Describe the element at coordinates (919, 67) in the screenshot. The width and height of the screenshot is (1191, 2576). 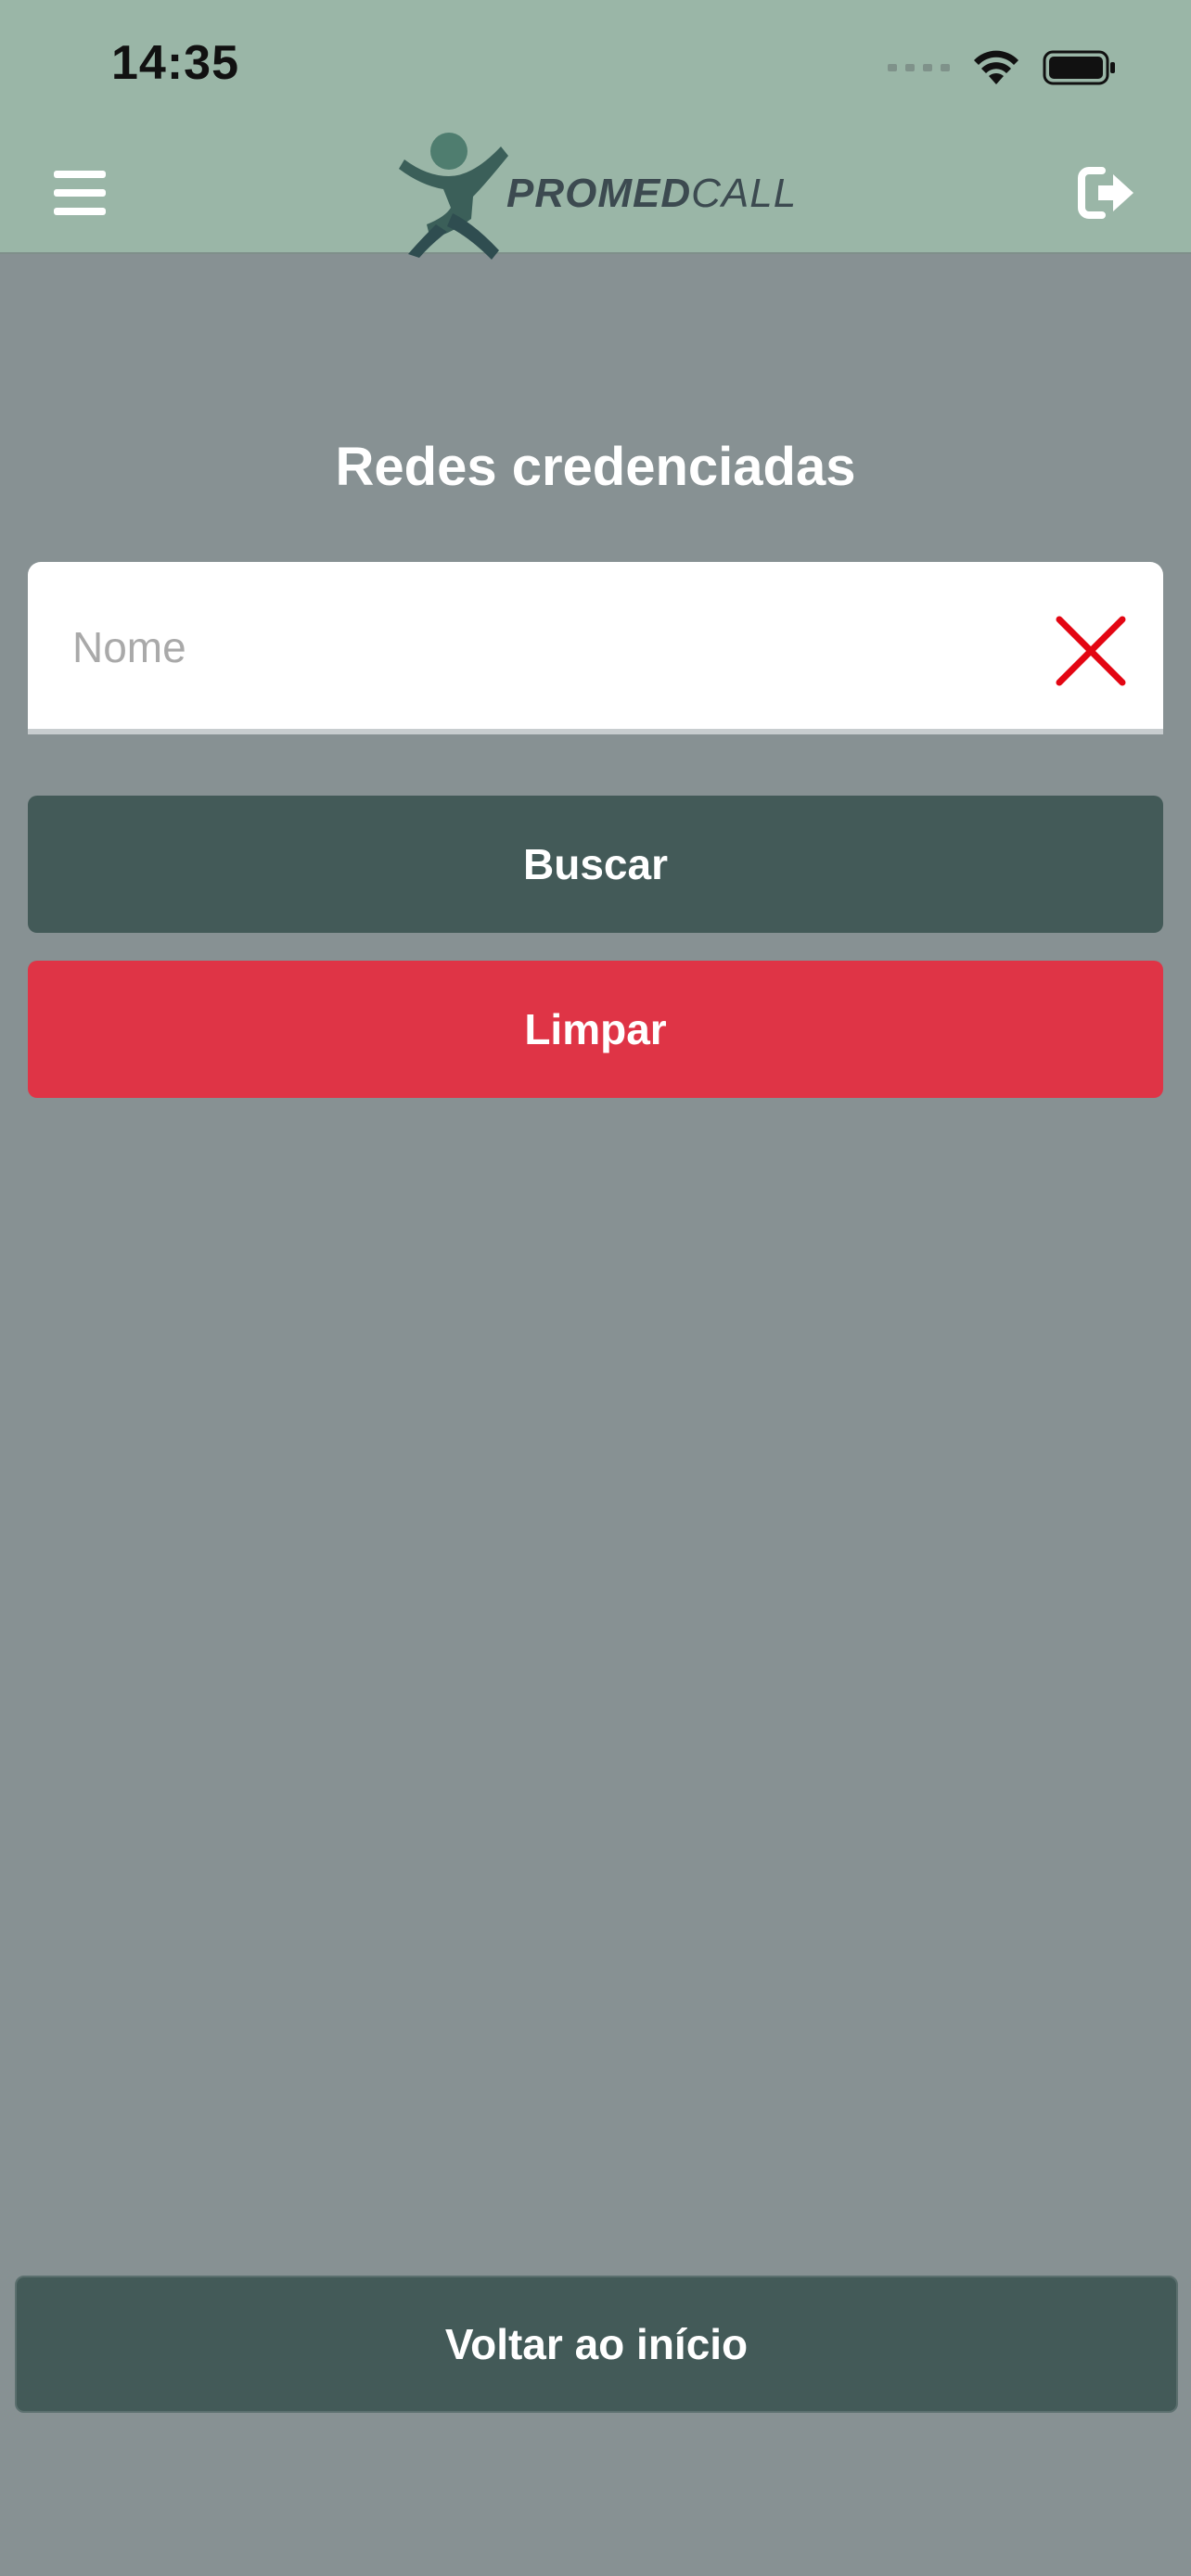
I see `cellular-signal-icon` at that location.